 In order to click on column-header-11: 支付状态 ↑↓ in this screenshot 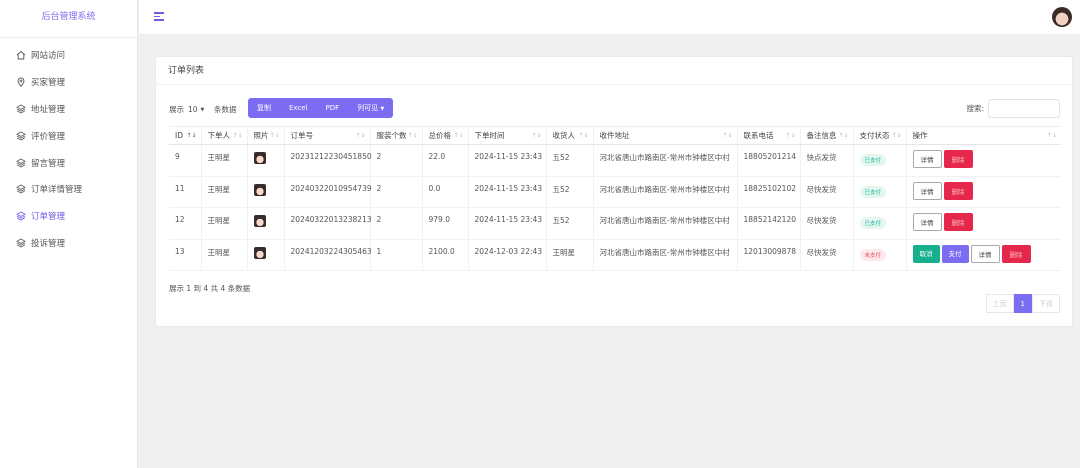, I will do `click(879, 135)`.